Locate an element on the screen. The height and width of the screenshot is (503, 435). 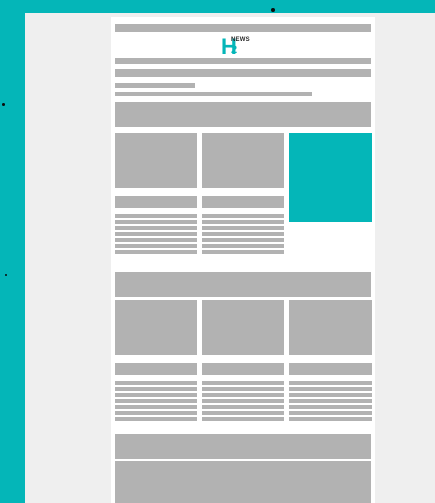
marker-dot-left is located at coordinates (3, 104).